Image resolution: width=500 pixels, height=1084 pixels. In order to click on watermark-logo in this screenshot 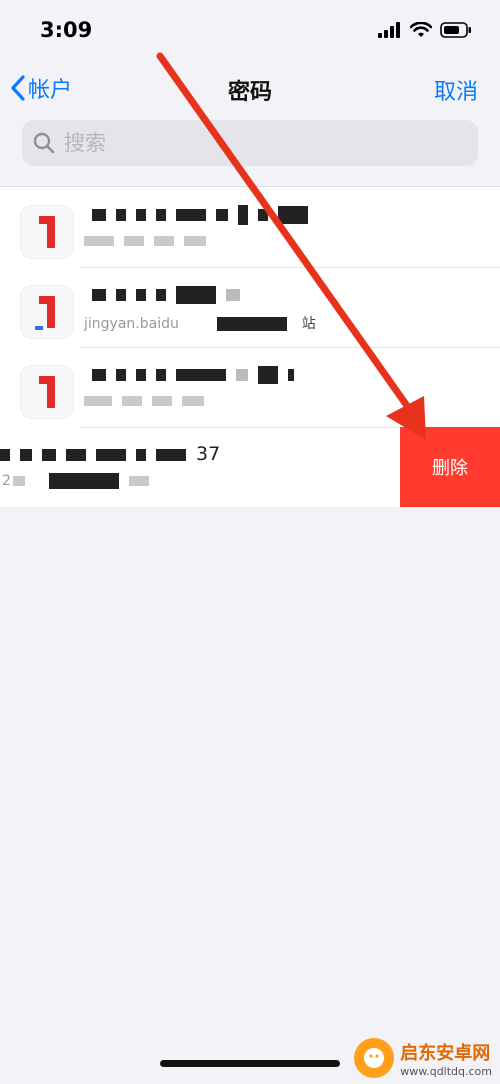, I will do `click(374, 1058)`.